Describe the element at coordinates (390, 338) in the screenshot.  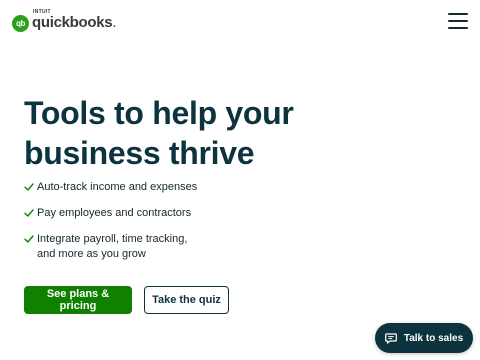
I see `chat-bubble-icon` at that location.